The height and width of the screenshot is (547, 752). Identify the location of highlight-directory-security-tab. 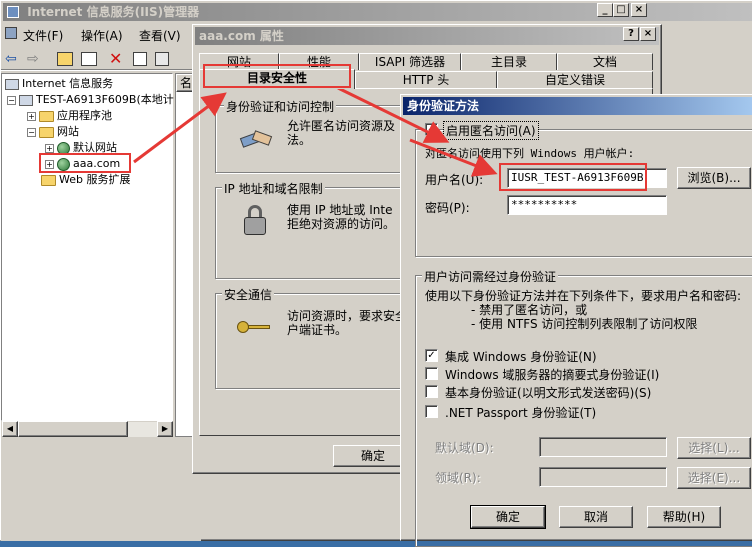
(277, 76).